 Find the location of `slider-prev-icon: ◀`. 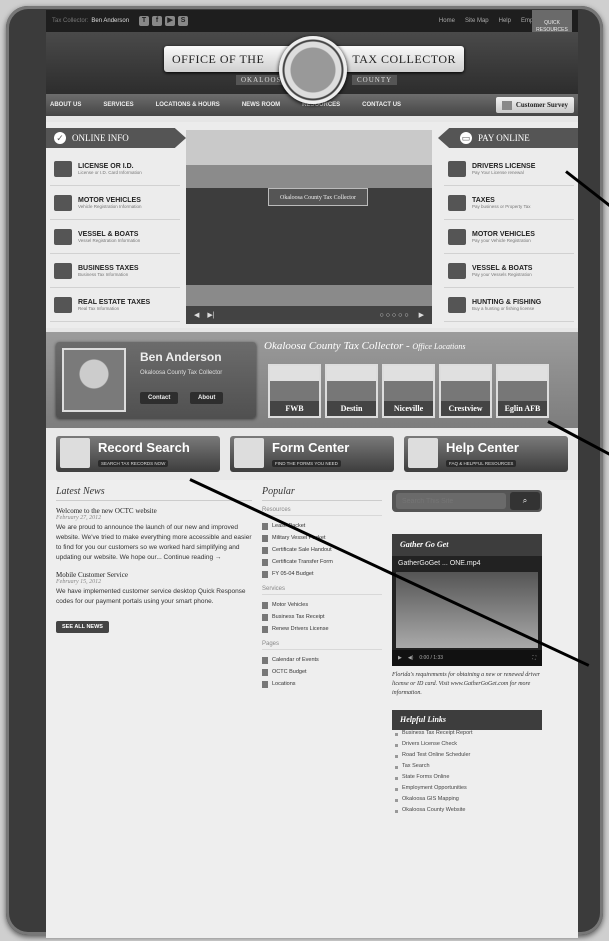

slider-prev-icon: ◀ is located at coordinates (196, 315).